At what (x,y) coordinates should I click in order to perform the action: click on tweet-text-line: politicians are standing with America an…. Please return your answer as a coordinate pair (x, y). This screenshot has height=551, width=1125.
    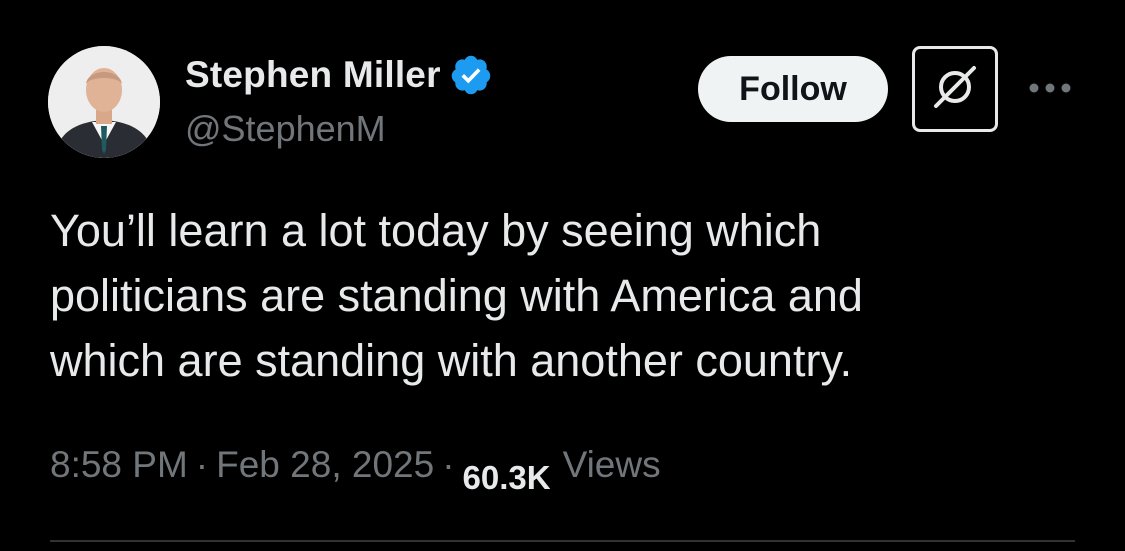
    Looking at the image, I should click on (456, 295).